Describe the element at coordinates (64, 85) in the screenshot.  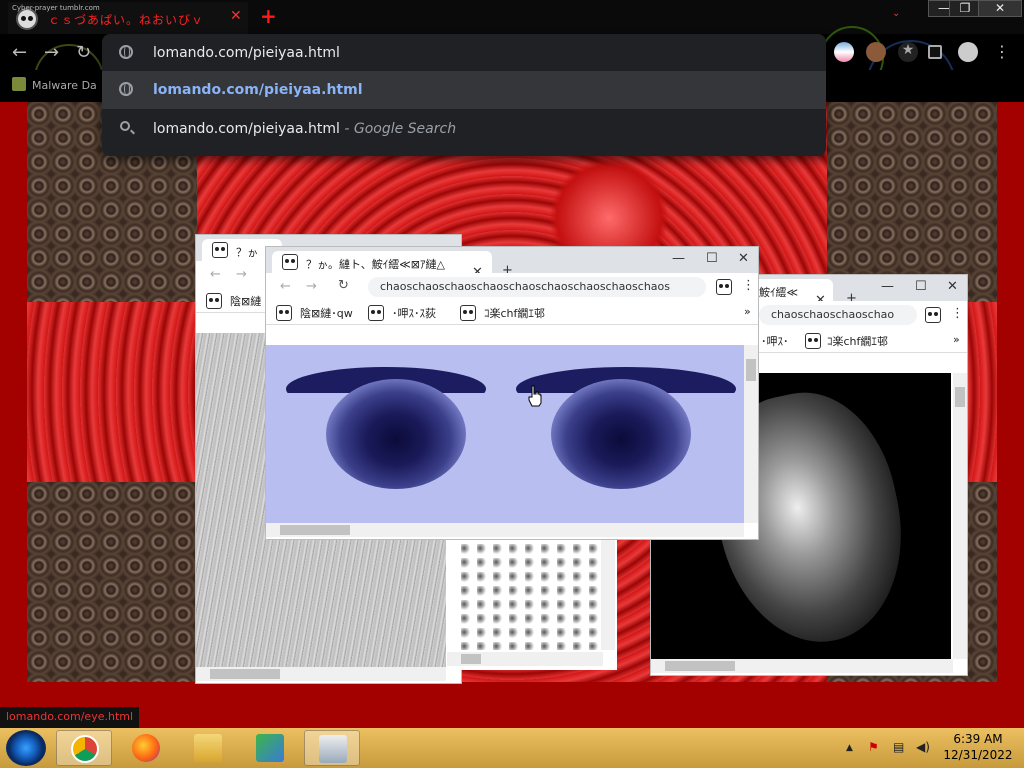
I see `bookmark-label: Malware Da` at that location.